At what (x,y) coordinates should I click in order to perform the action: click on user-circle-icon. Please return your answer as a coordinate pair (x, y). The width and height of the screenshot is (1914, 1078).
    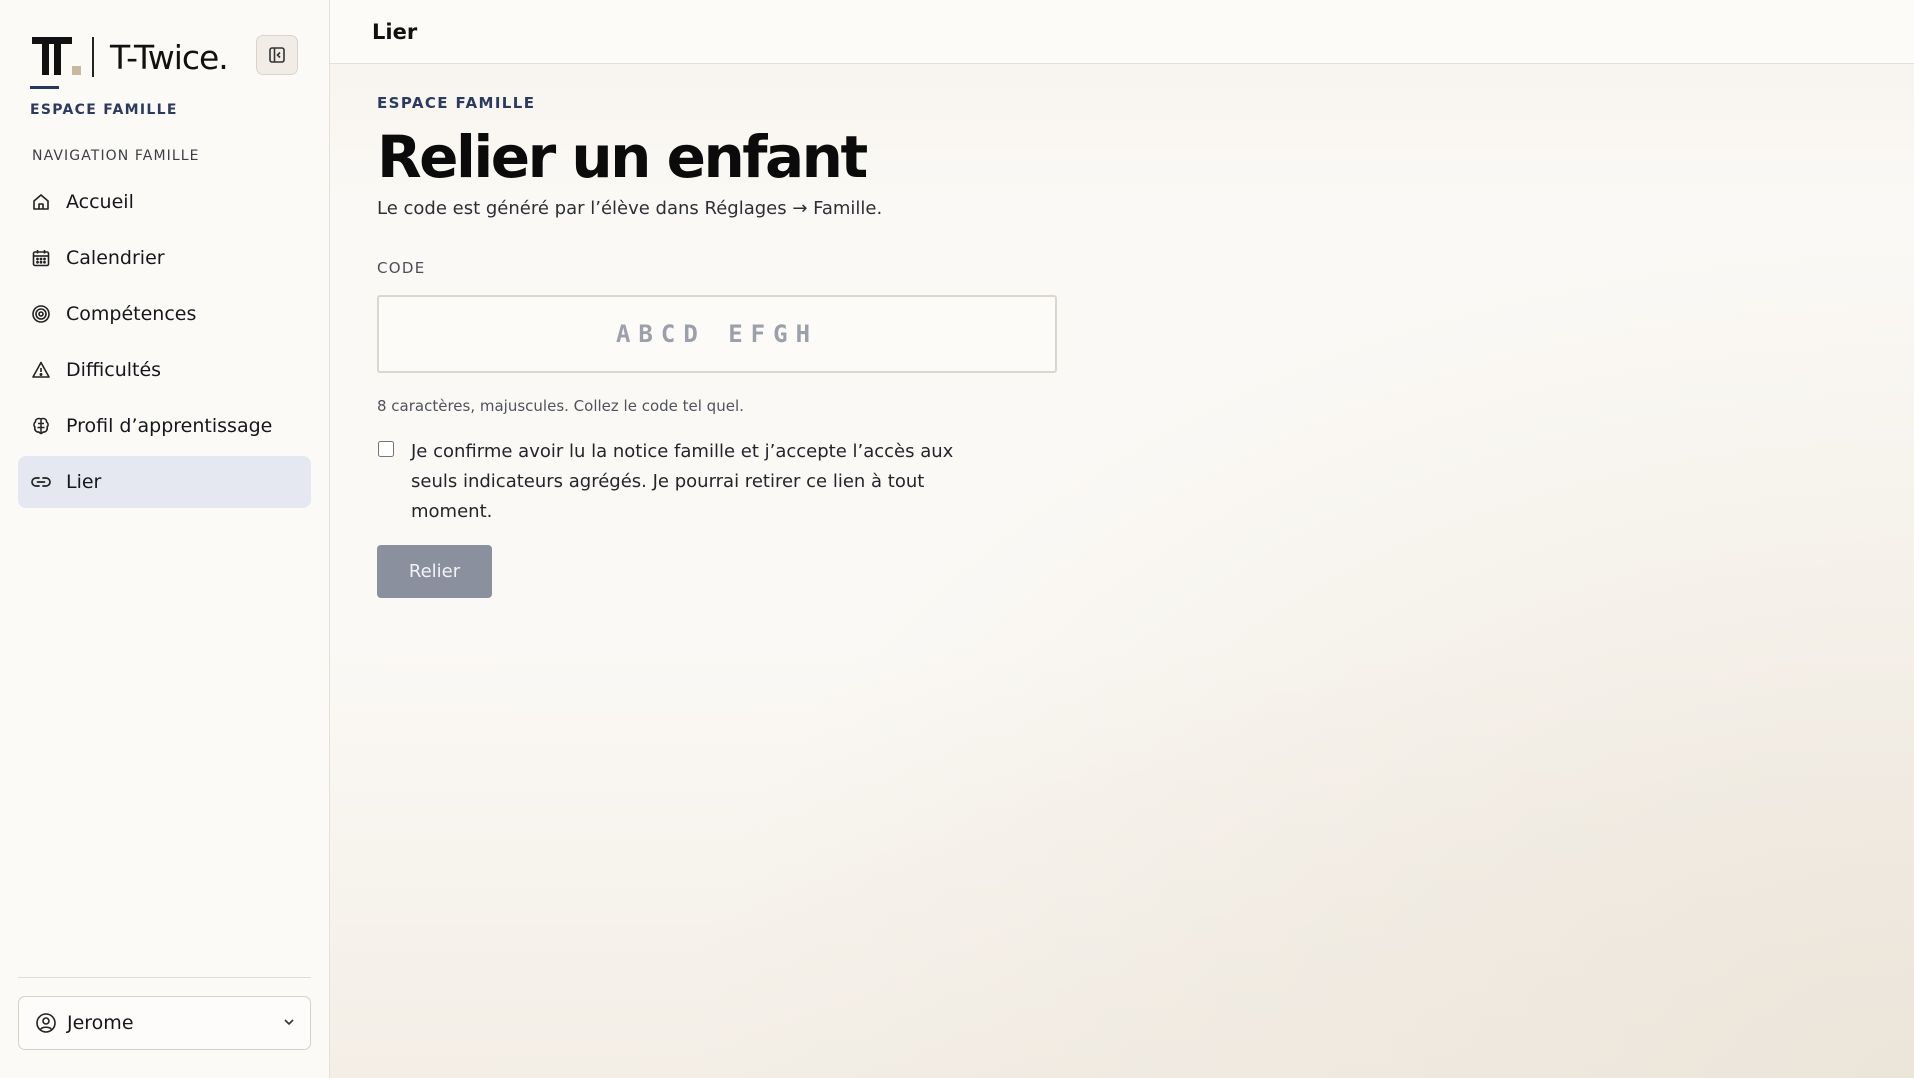
    Looking at the image, I should click on (46, 1023).